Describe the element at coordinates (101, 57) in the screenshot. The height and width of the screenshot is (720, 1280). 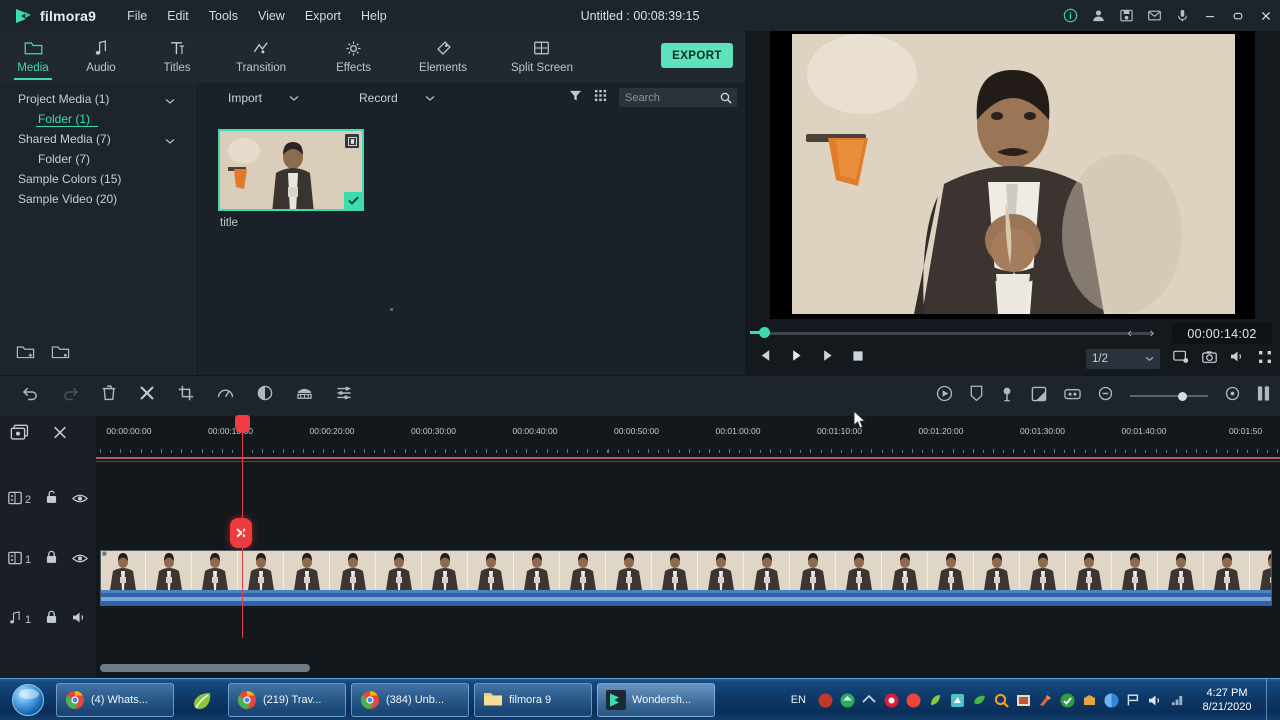
I see `tab-audio: Audio` at that location.